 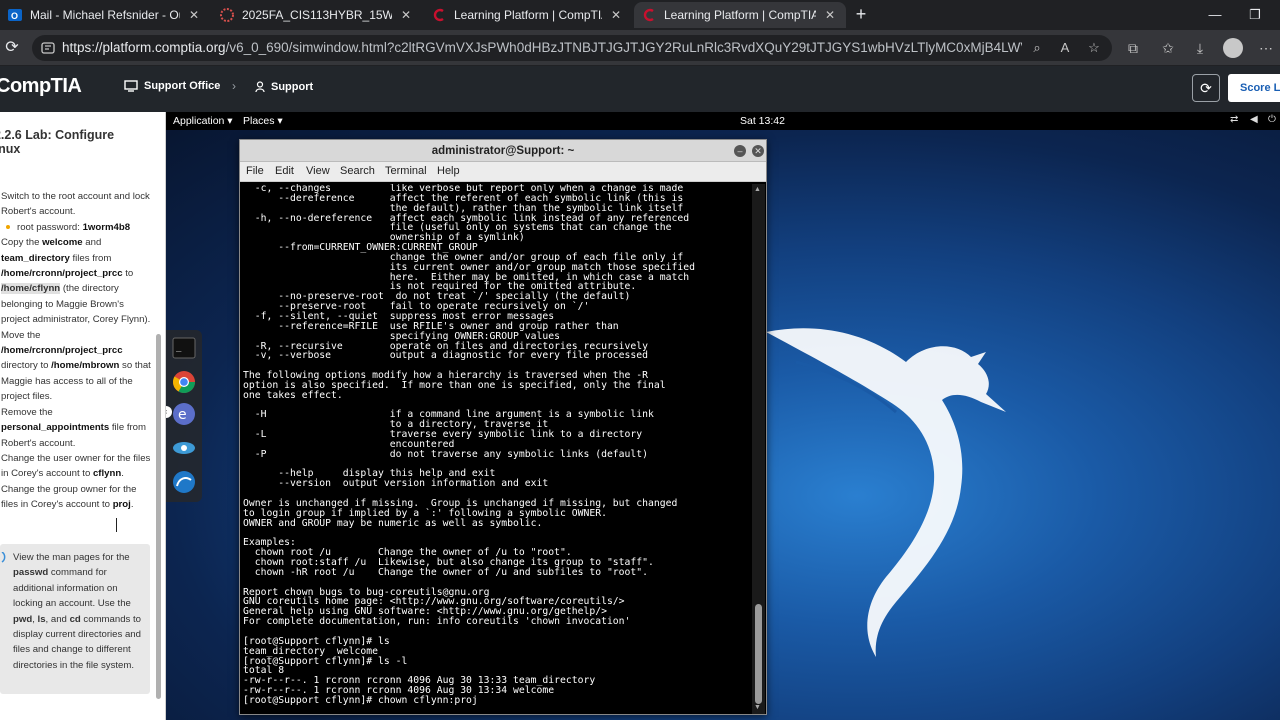 I want to click on favorites-icon: ✩, so click(x=1168, y=48).